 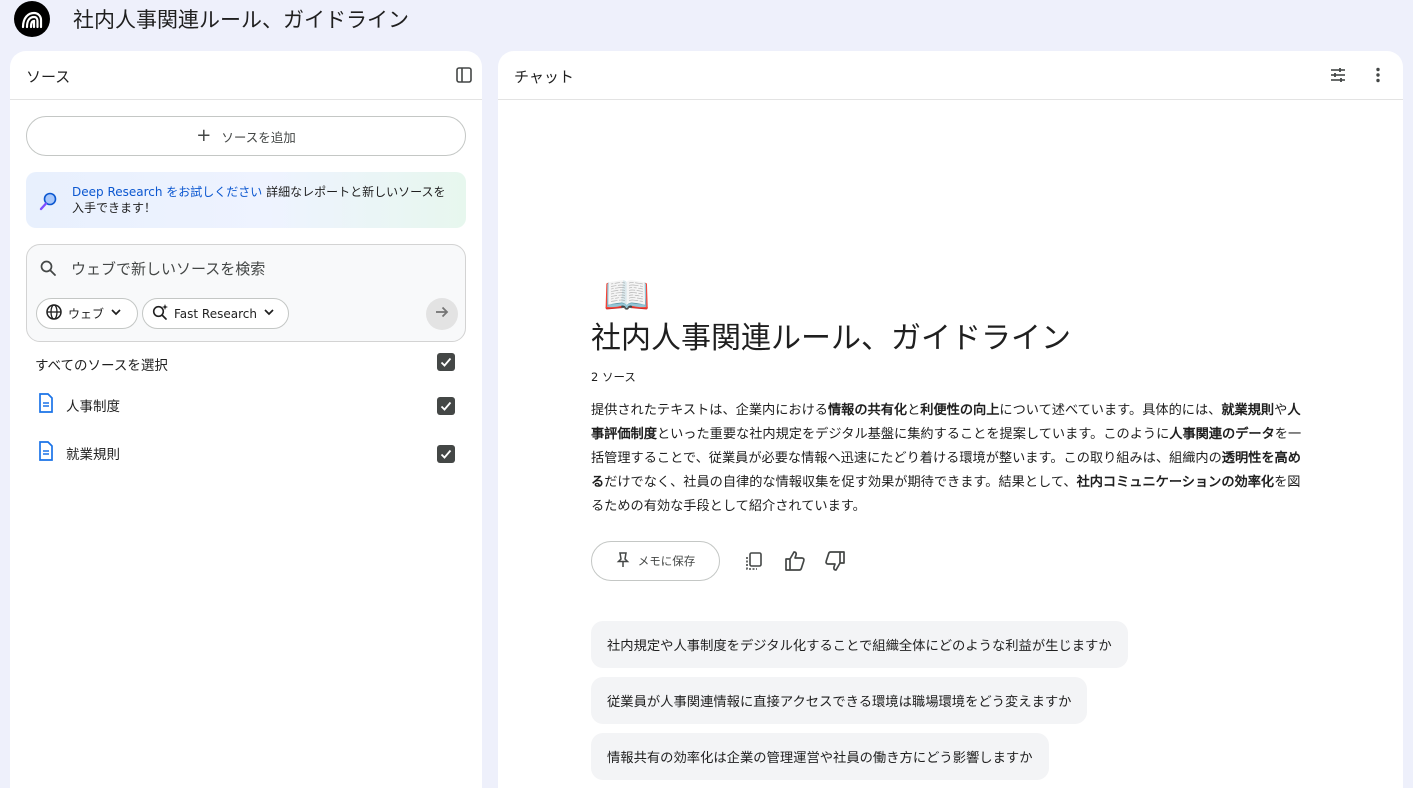 I want to click on summary-highlight: 人事関連のデータ, so click(x=1222, y=434).